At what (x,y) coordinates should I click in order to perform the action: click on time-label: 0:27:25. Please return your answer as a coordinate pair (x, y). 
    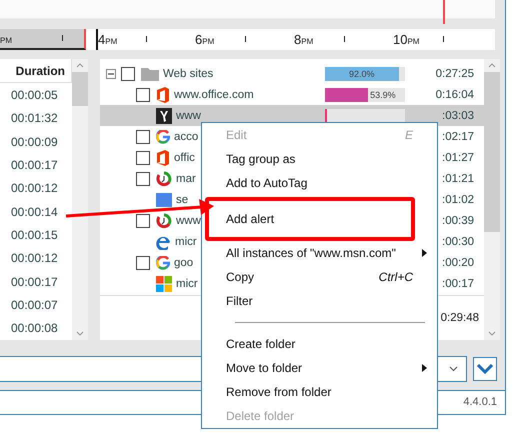
    Looking at the image, I should click on (455, 74).